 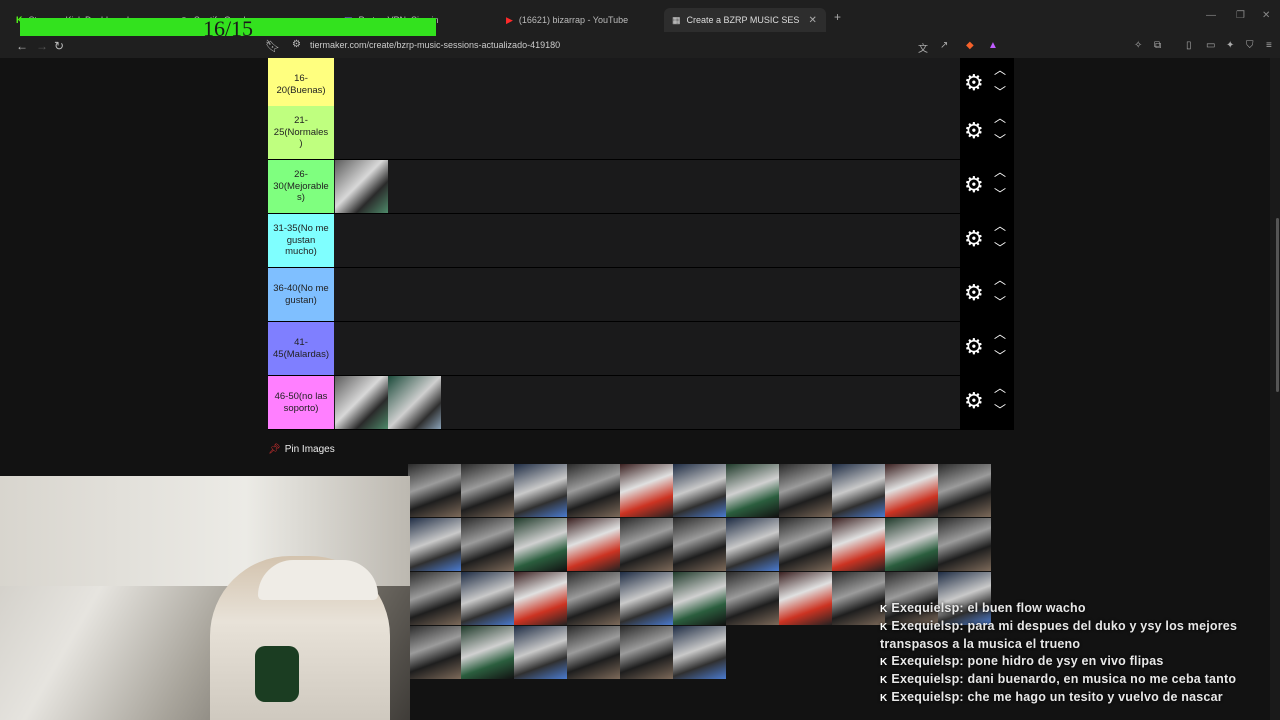 I want to click on reload-icon: ↻, so click(x=59, y=46).